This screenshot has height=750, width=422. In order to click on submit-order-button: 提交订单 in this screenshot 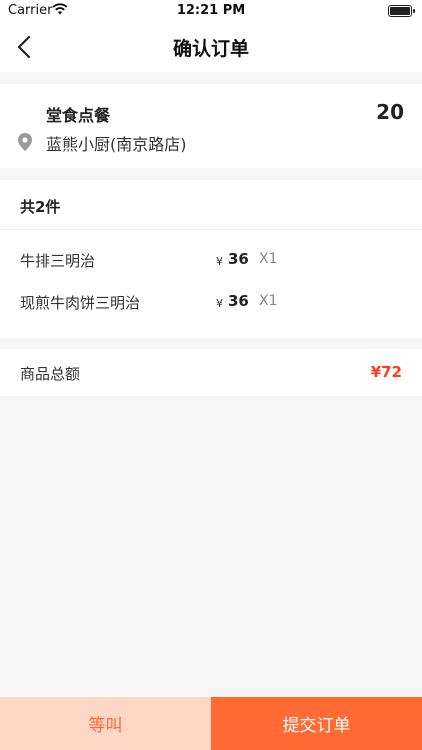, I will do `click(316, 723)`.